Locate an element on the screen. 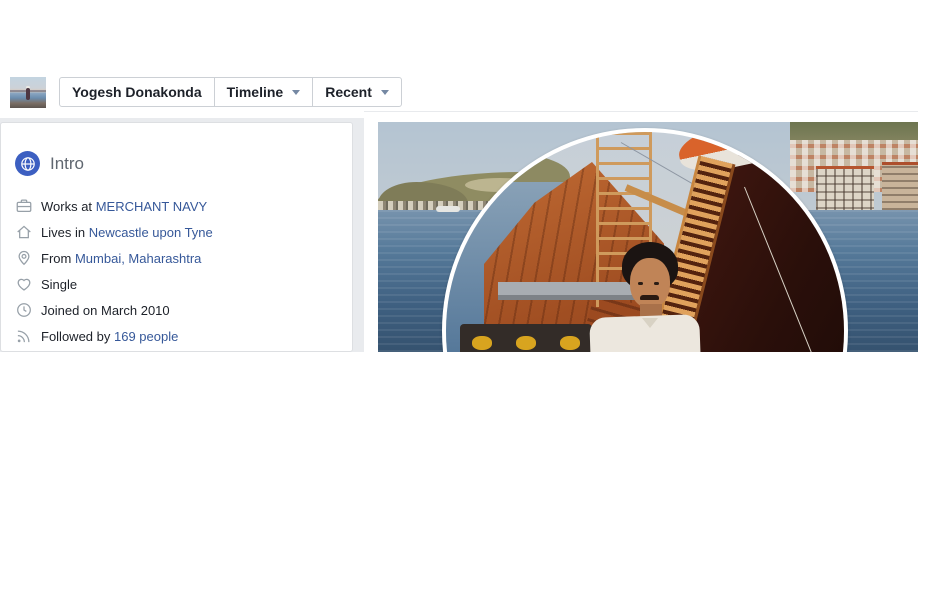 Image resolution: width=927 pixels, height=598 pixels. profile-photo-man-mustache is located at coordinates (649, 297).